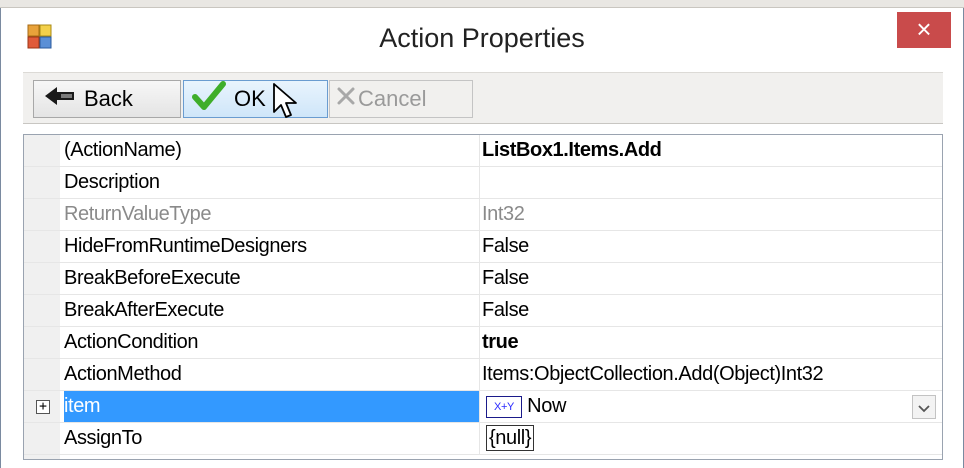  What do you see at coordinates (272, 214) in the screenshot?
I see `property-name: ReturnValueType` at bounding box center [272, 214].